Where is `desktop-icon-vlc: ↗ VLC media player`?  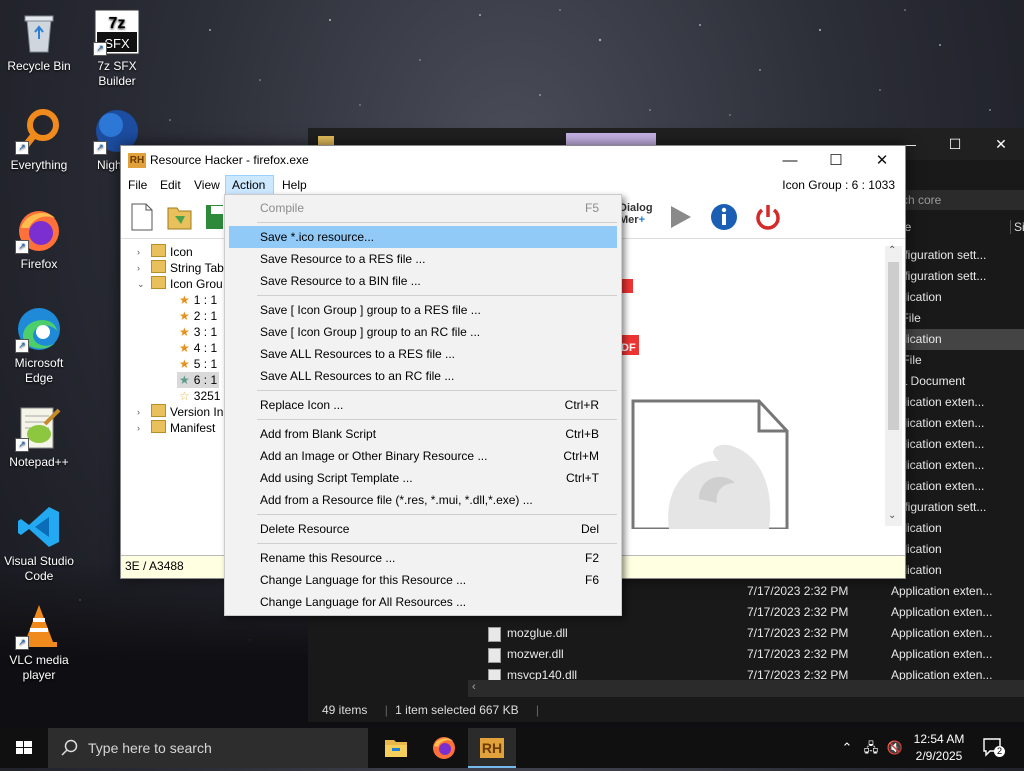
desktop-icon-vlc: ↗ VLC media player is located at coordinates (39, 642).